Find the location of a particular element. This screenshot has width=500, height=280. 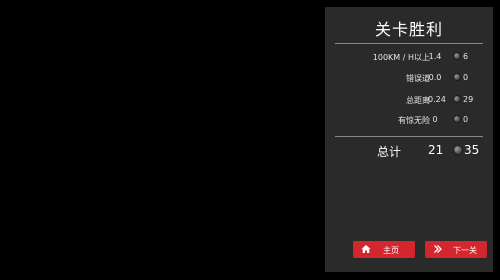

home-icon is located at coordinates (366, 249).